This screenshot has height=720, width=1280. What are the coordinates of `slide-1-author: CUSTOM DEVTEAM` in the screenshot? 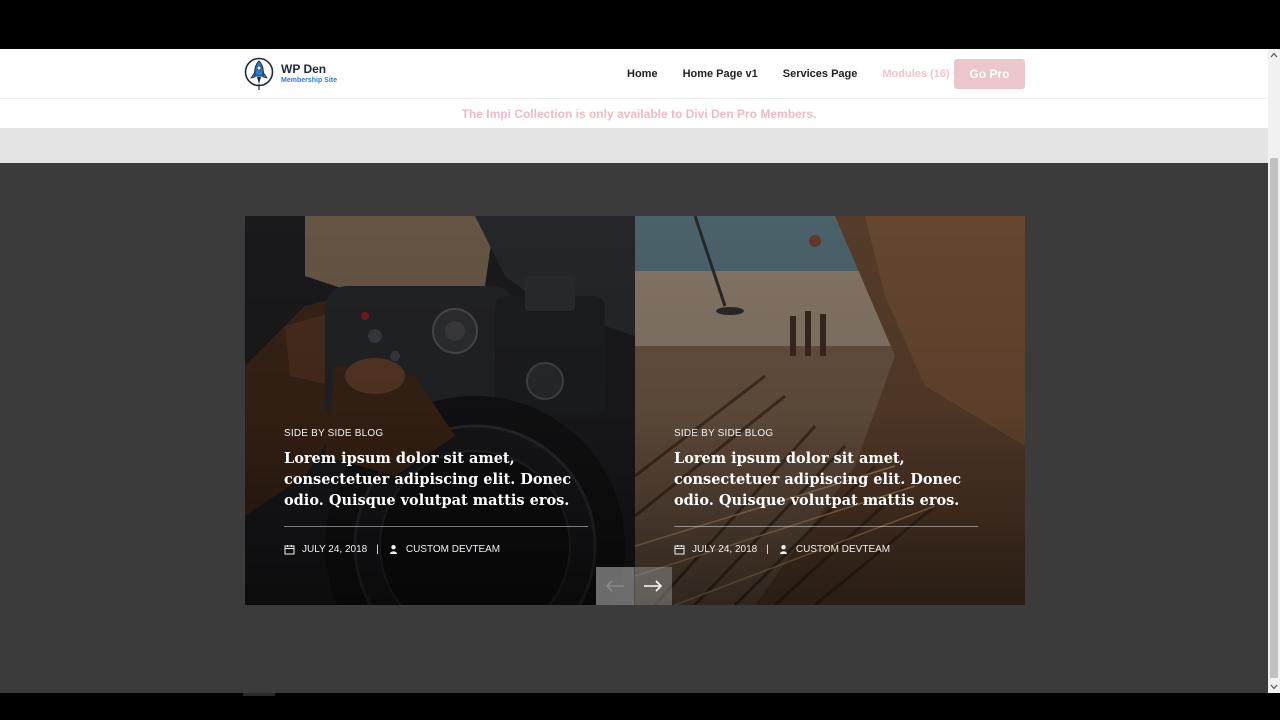 It's located at (453, 549).